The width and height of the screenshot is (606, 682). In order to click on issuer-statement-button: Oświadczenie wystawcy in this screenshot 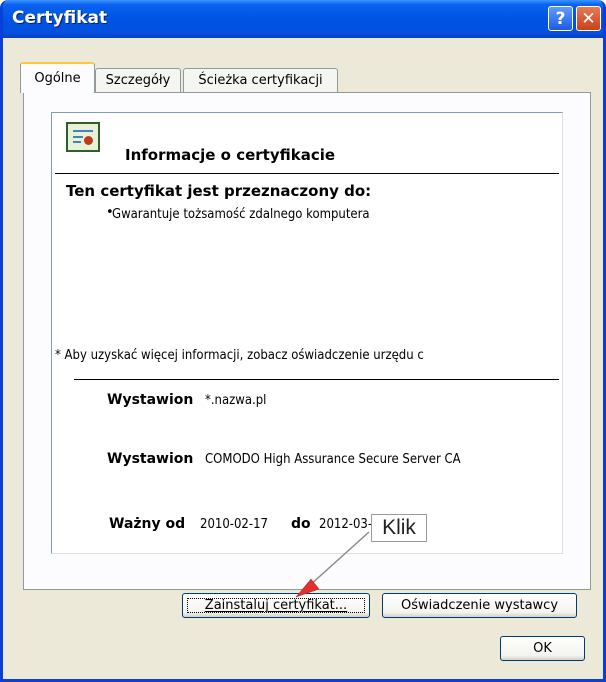, I will do `click(479, 605)`.